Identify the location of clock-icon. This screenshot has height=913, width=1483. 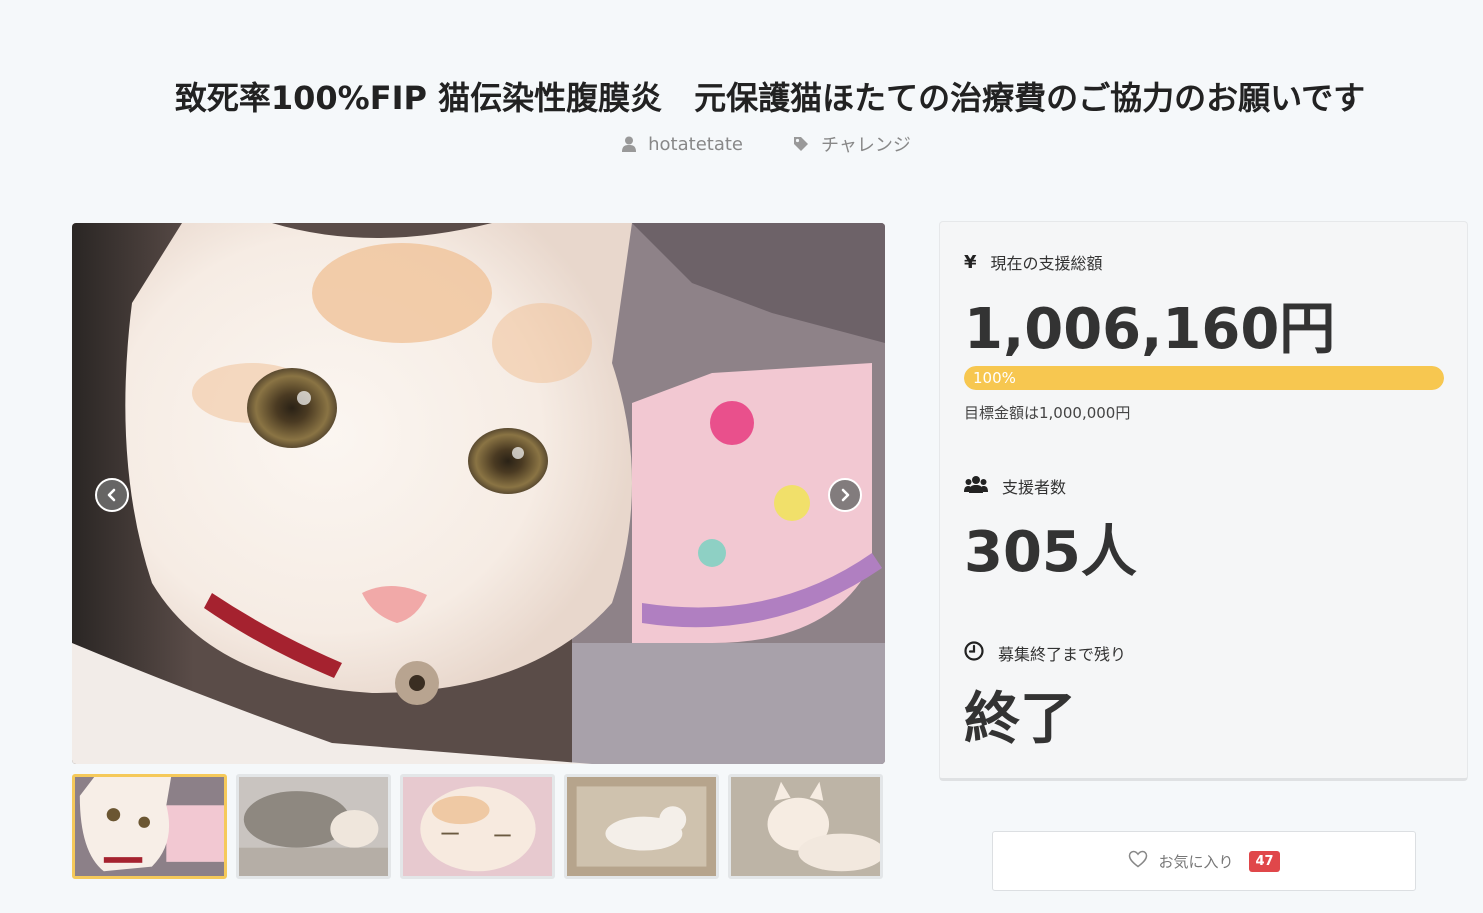
(974, 653).